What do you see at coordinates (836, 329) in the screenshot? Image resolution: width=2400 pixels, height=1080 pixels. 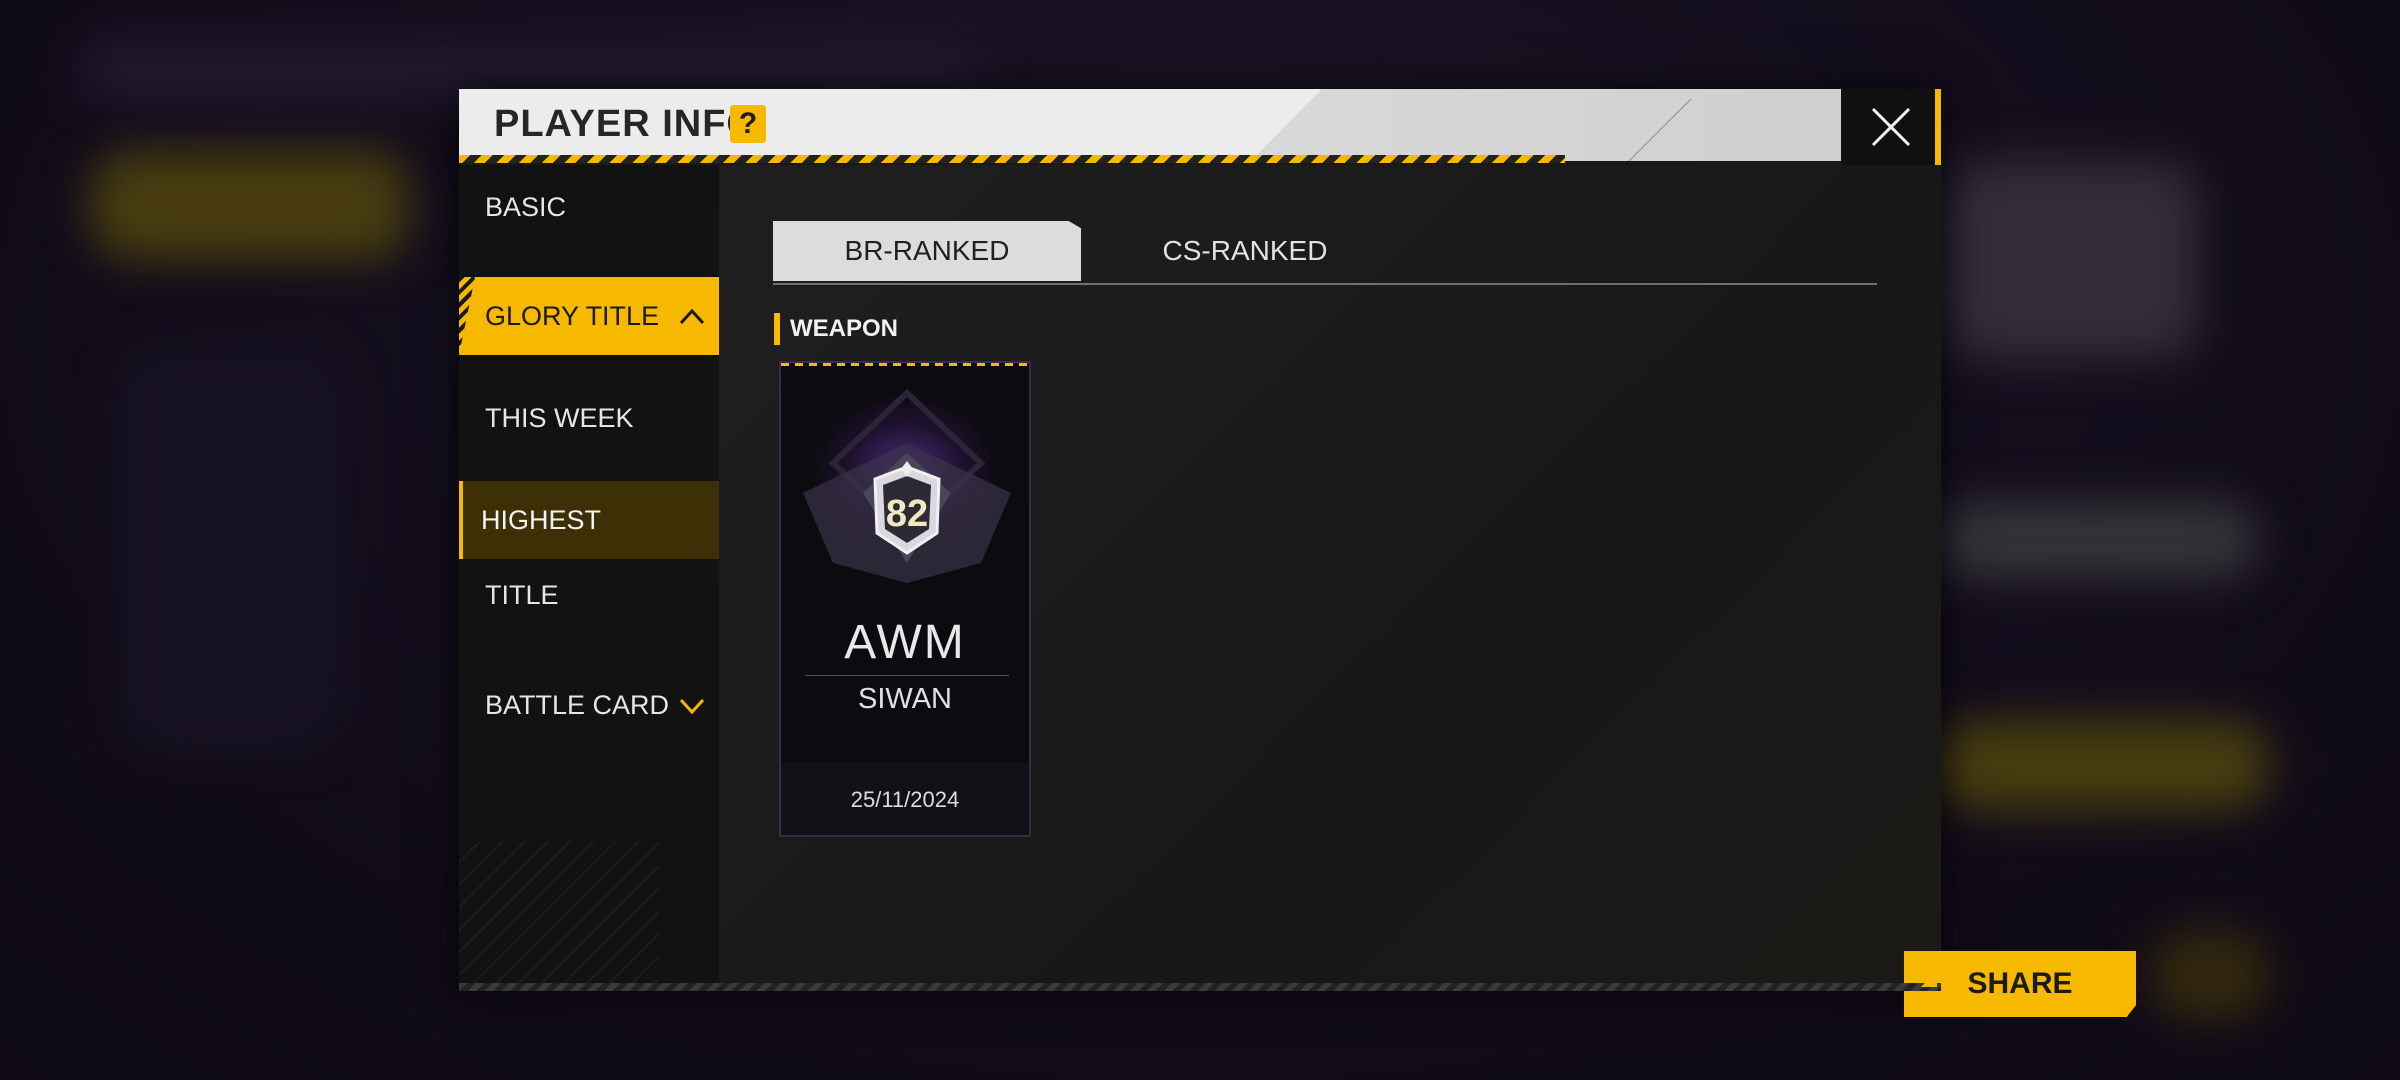 I see `section-weapon-title: WEAPON` at bounding box center [836, 329].